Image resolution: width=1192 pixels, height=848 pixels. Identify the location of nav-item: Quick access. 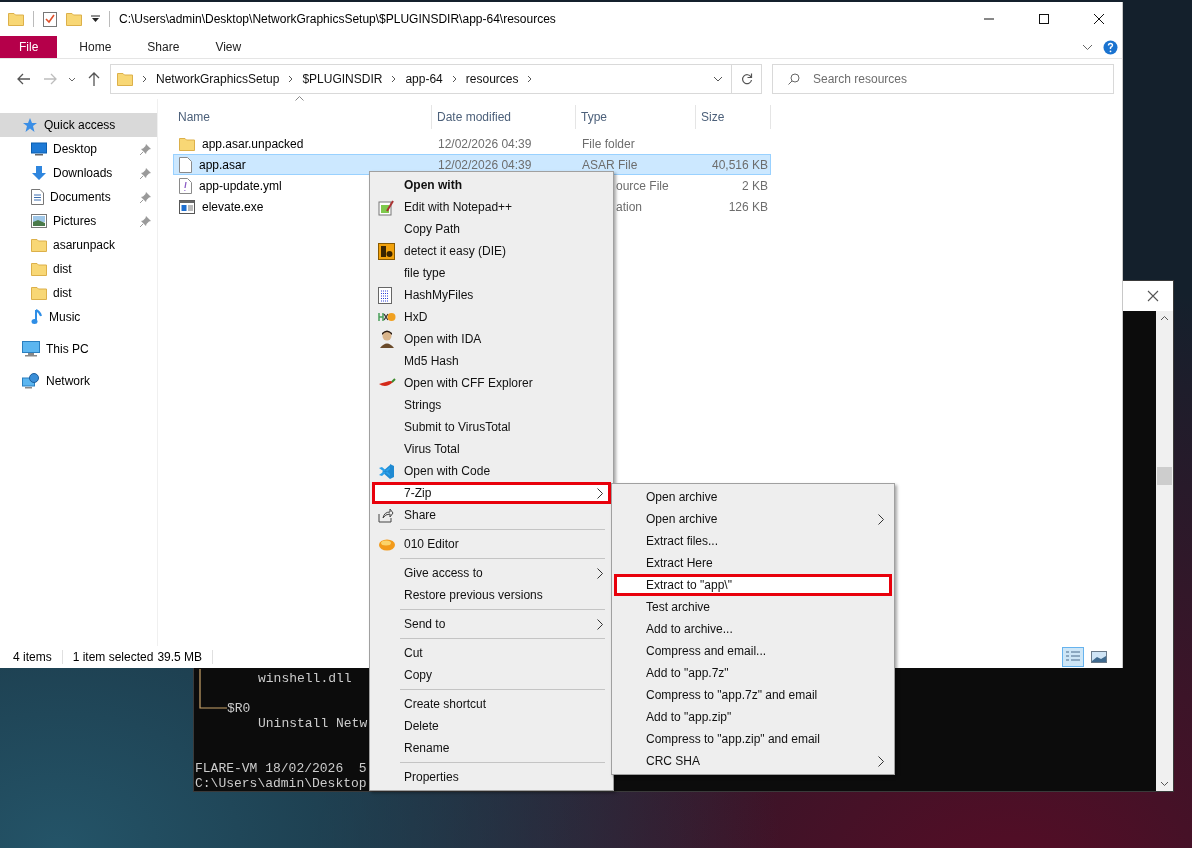
(78, 125).